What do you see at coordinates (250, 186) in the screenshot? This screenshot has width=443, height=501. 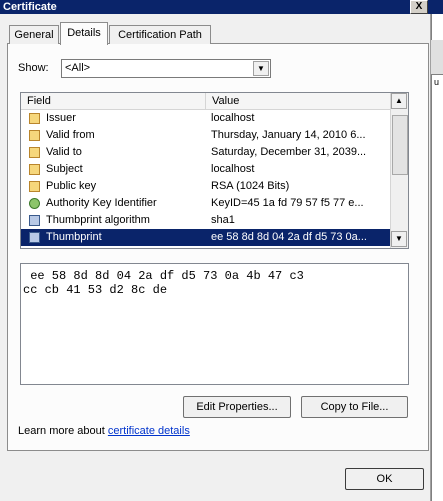 I see `field-value: RSA (1024 Bits)` at bounding box center [250, 186].